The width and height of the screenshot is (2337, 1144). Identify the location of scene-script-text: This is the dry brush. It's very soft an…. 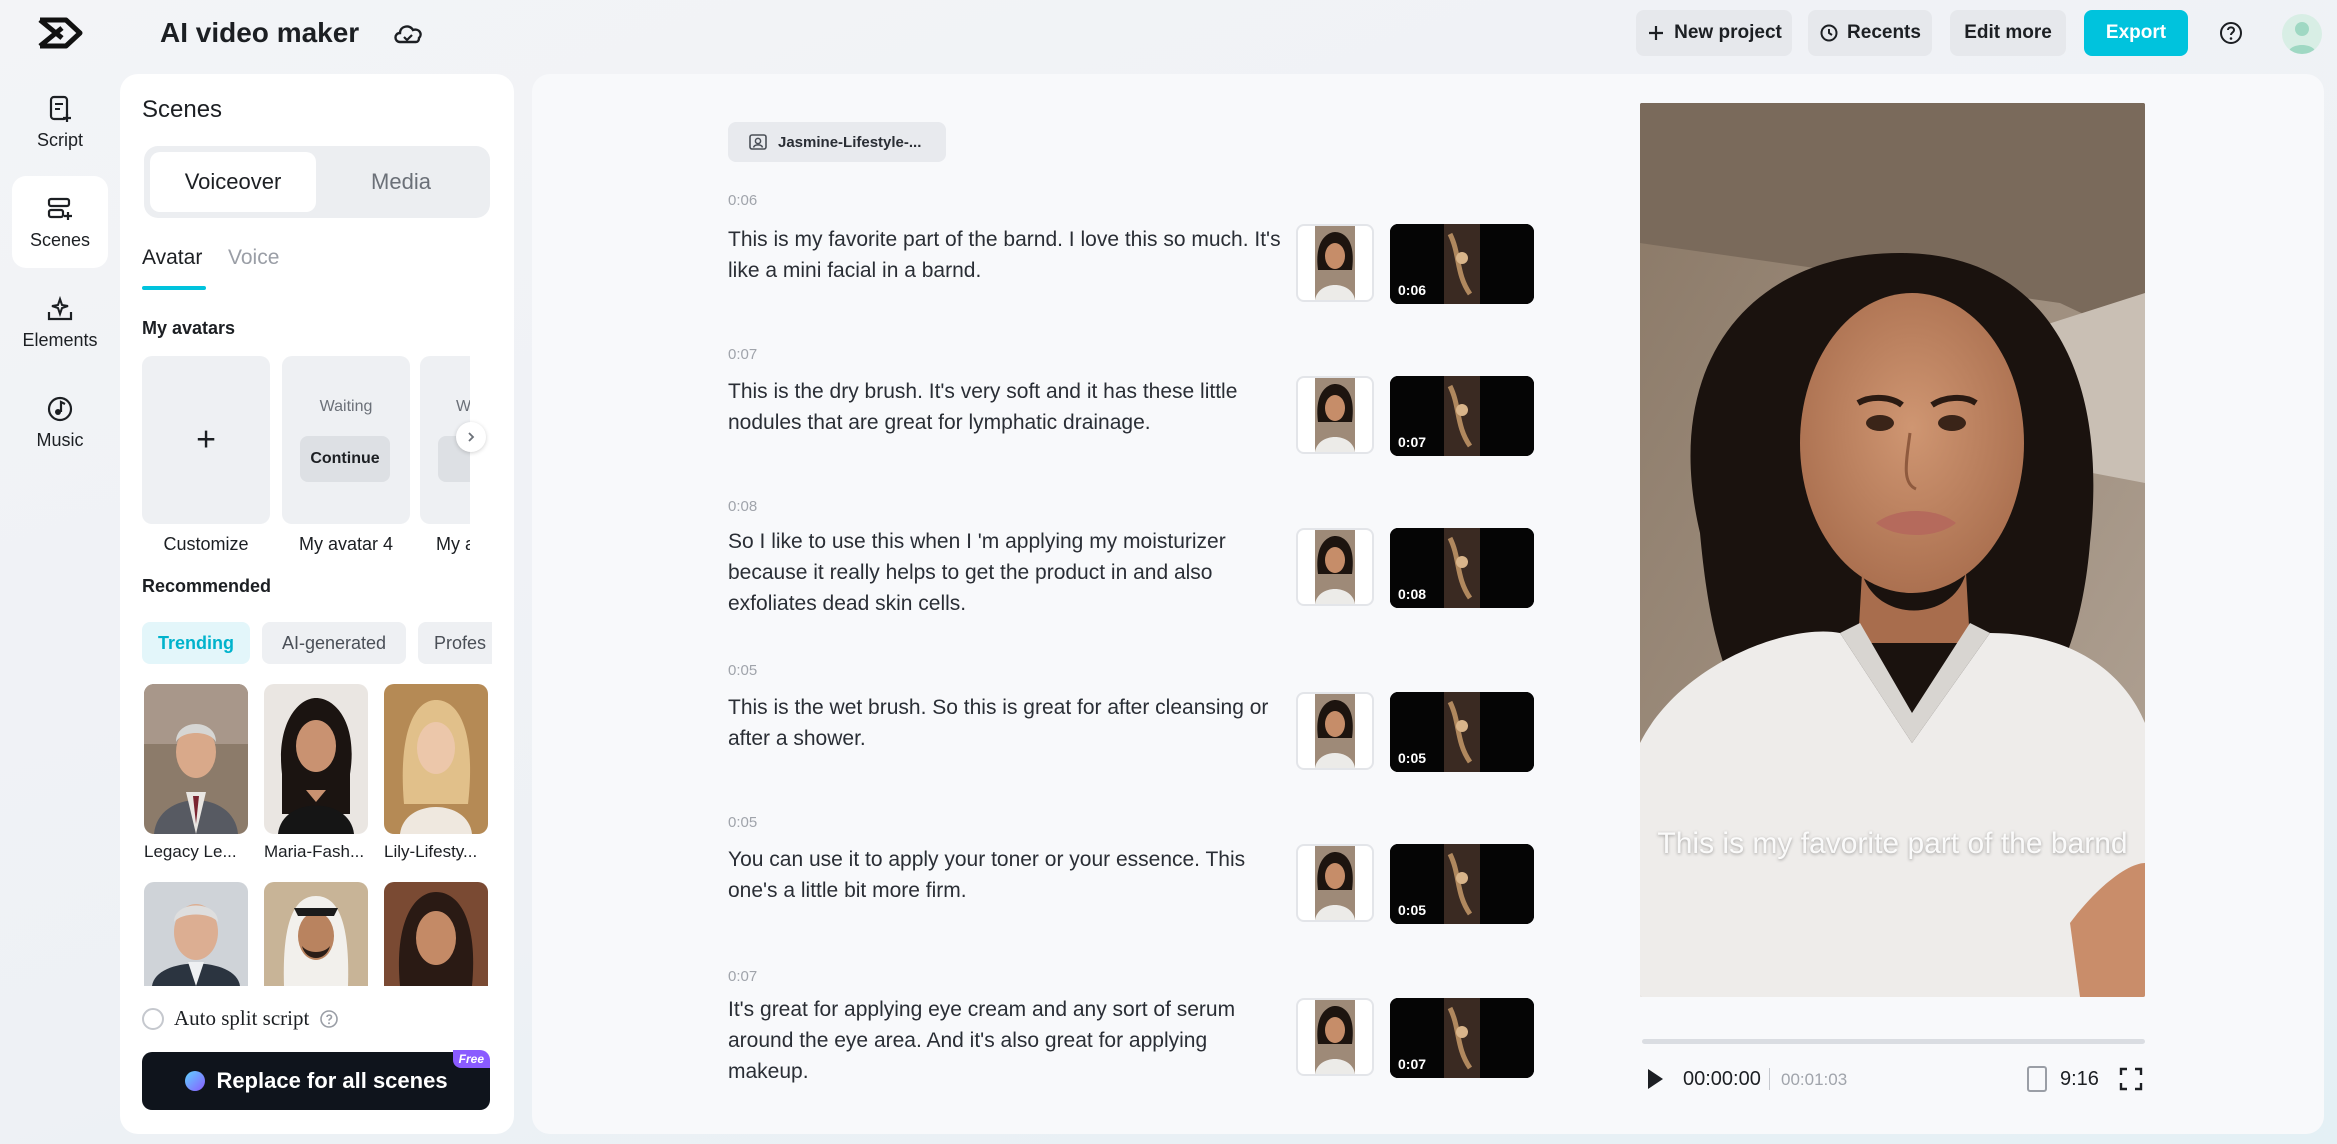
(1008, 407).